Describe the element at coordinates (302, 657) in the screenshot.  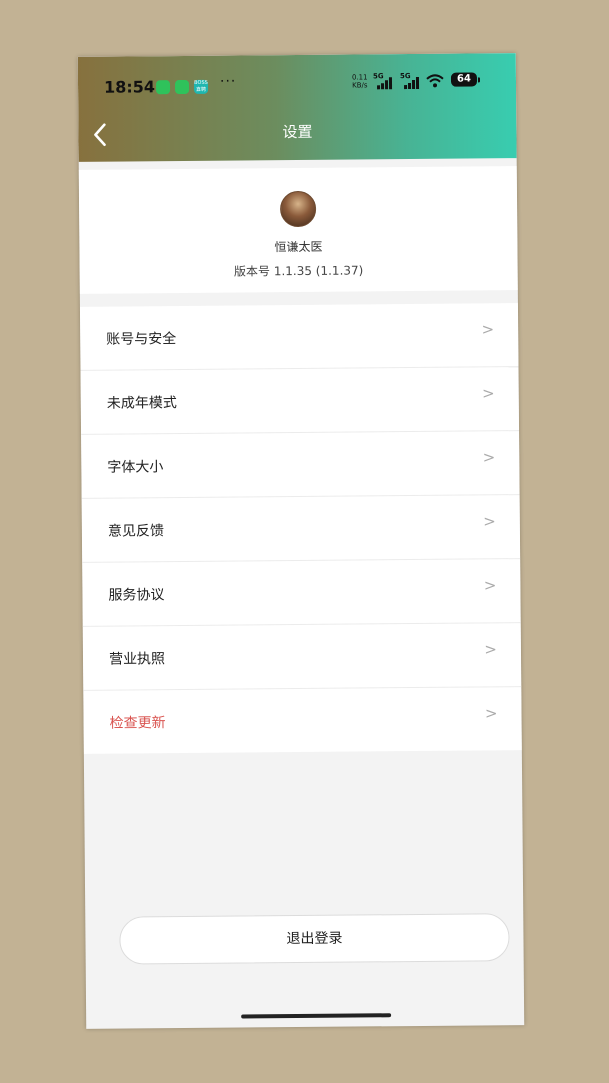
I see `menu-item-business-license: 营业执照 >` at that location.